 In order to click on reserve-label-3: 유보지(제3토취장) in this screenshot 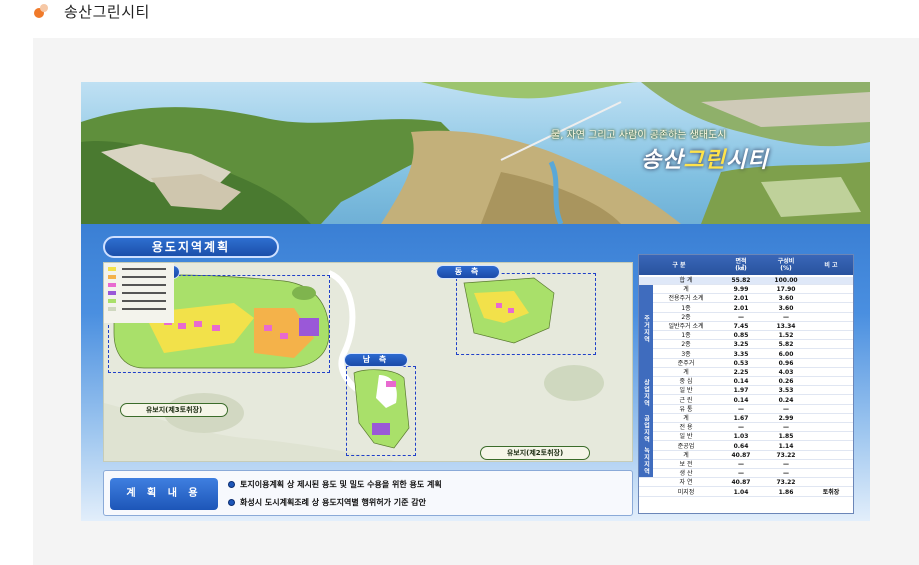, I will do `click(174, 410)`.